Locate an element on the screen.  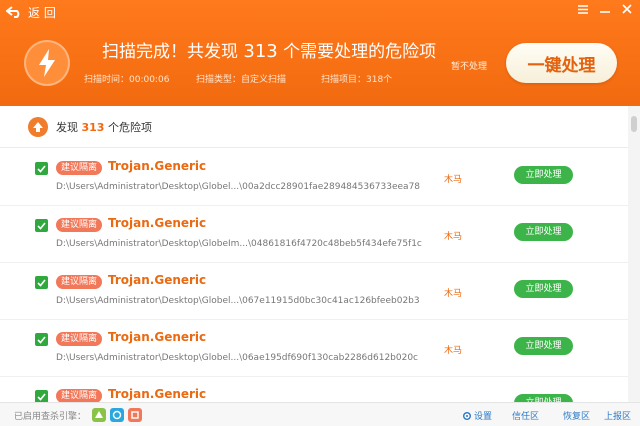
summary-text: 发现 313 个危险项 is located at coordinates (104, 127).